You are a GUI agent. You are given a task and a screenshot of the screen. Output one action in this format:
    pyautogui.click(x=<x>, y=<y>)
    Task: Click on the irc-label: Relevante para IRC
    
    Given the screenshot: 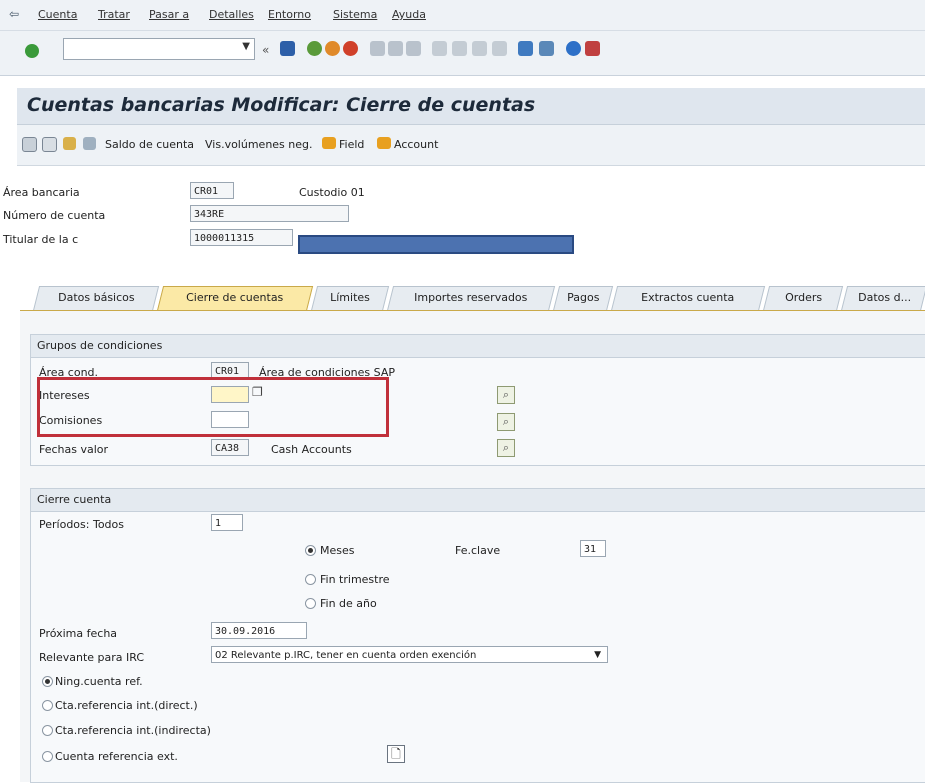 What is the action you would take?
    pyautogui.click(x=92, y=657)
    